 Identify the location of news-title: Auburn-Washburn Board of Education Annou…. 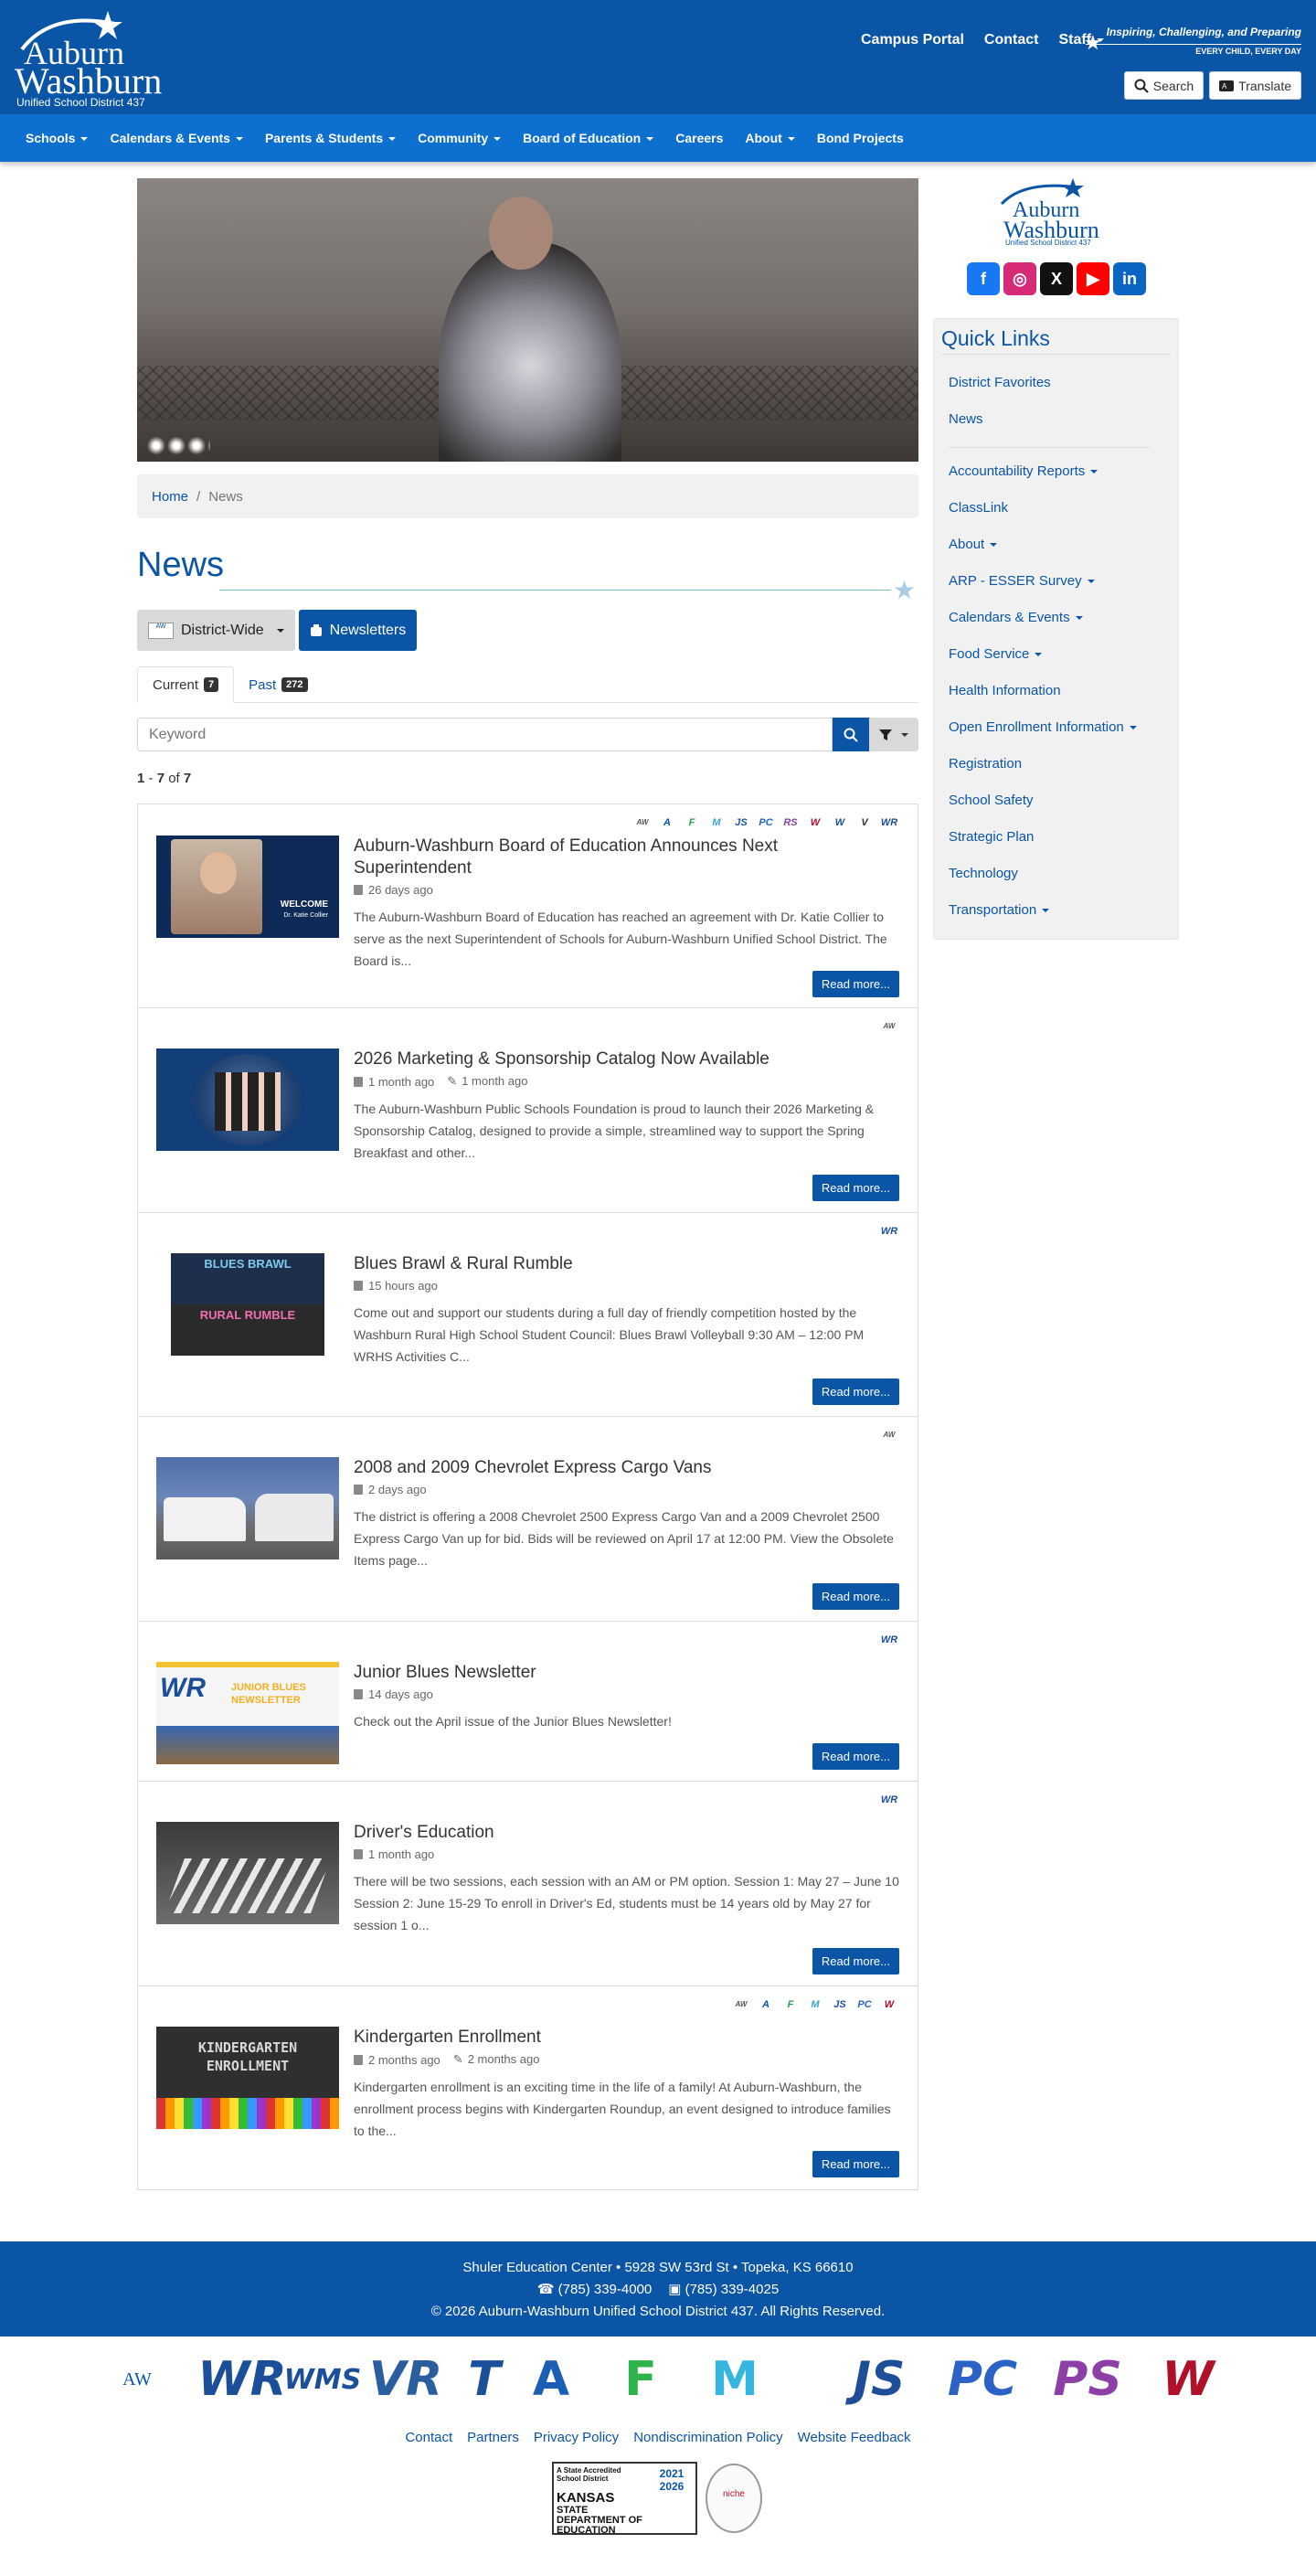
(626, 857).